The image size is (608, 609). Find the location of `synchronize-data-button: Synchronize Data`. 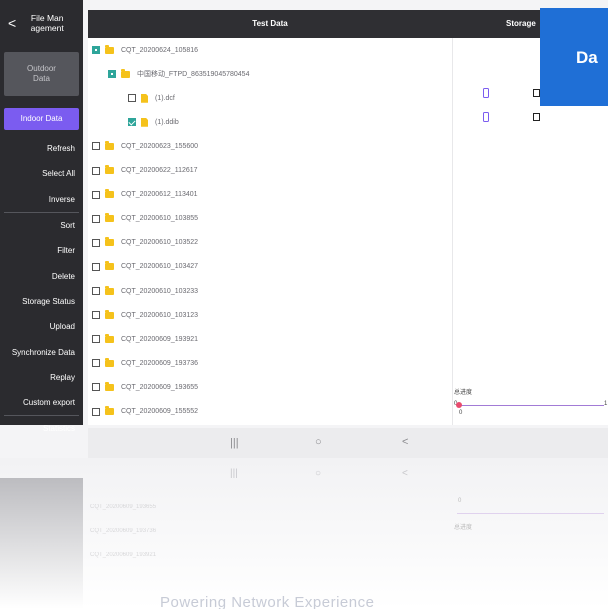

synchronize-data-button: Synchronize Data is located at coordinates (41, 351).